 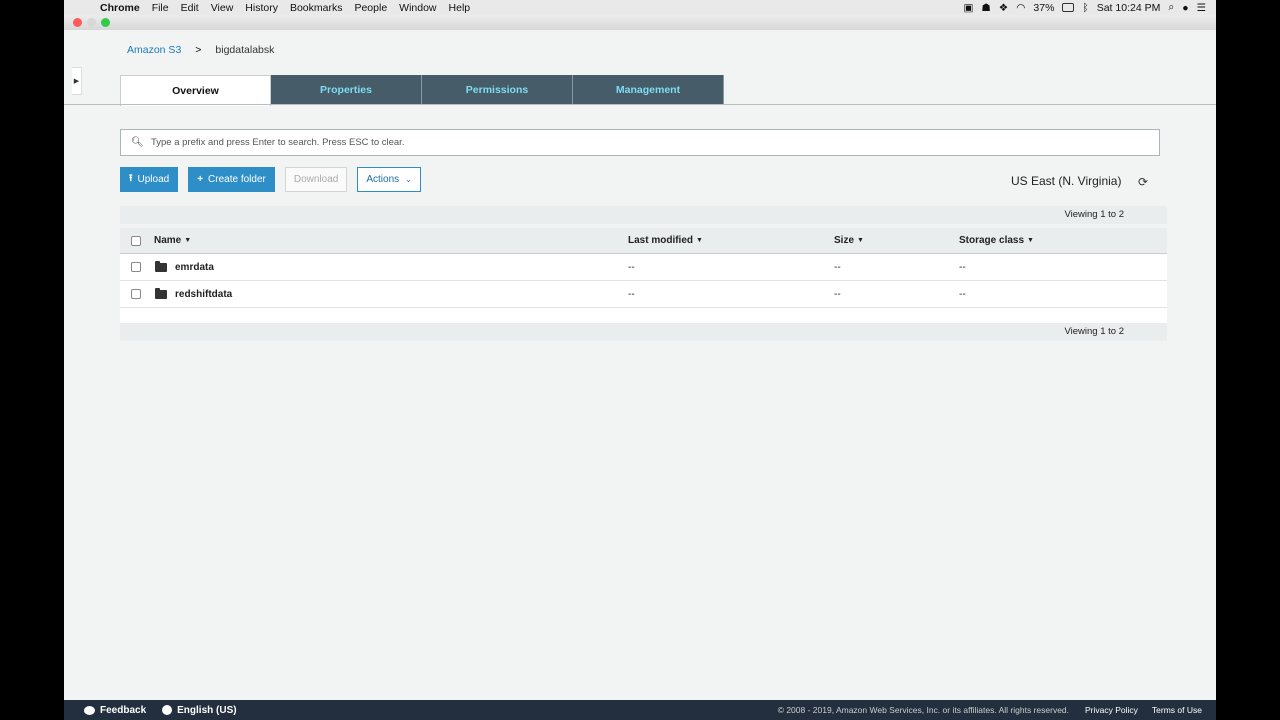 I want to click on docker-icon: ☗, so click(x=985, y=8).